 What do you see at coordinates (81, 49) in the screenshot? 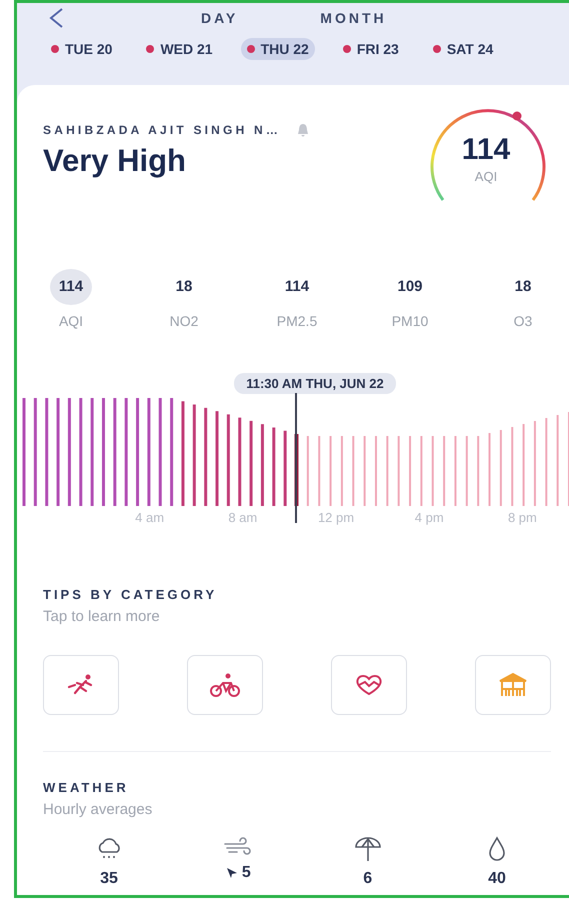
I see `date-chip: TUE 20` at bounding box center [81, 49].